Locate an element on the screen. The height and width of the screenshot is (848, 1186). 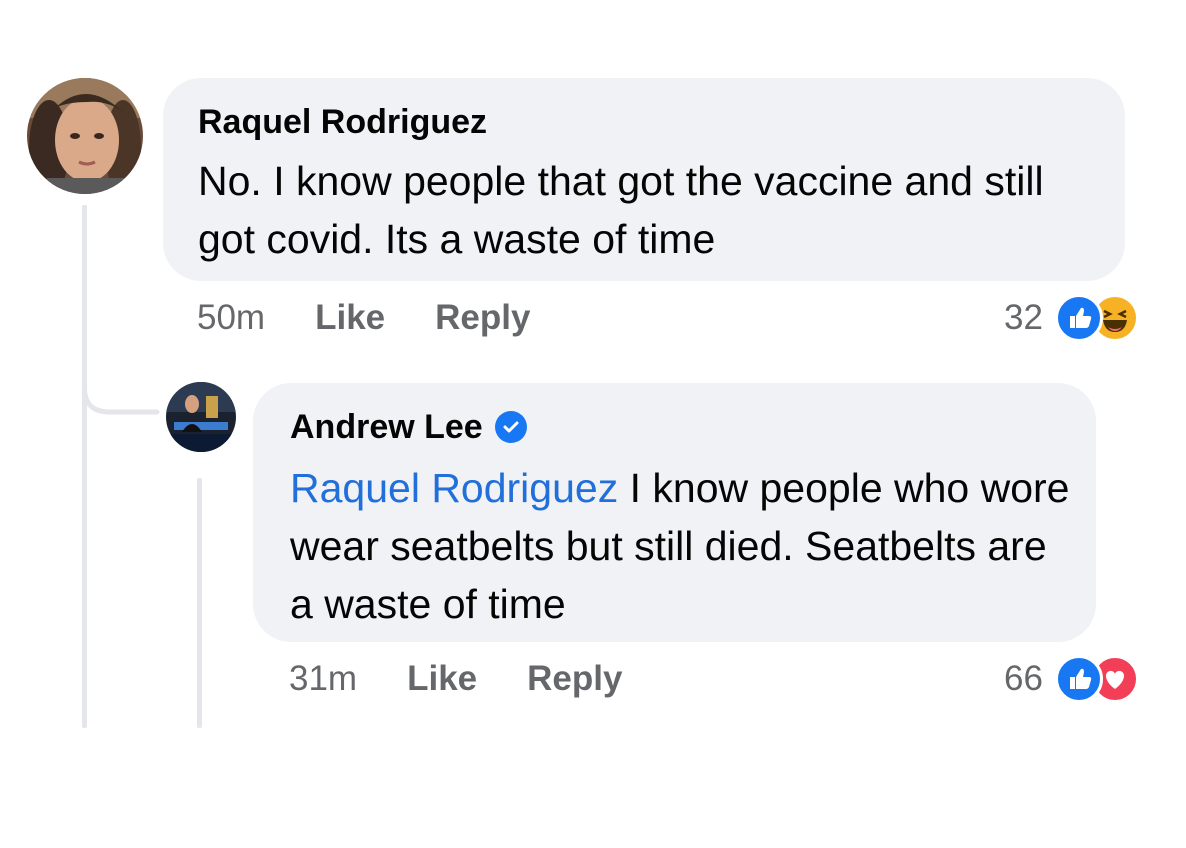
reply-mention-link: Raquel Rodriguez is located at coordinates (454, 488).